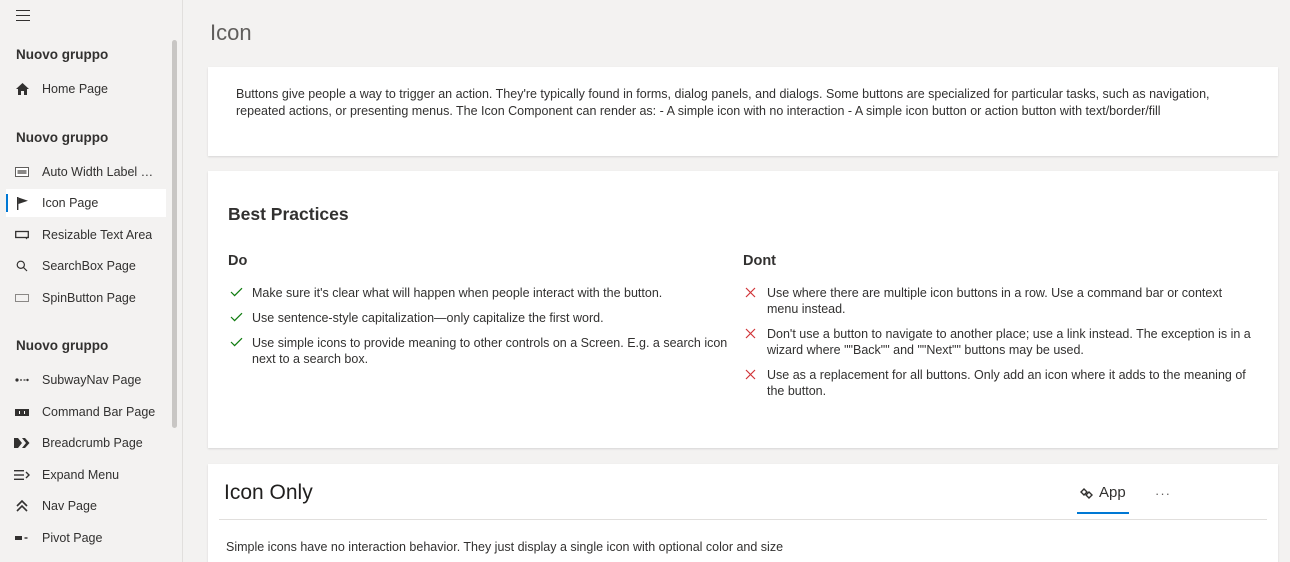 The height and width of the screenshot is (562, 1290). I want to click on text-area-icon, so click(22, 235).